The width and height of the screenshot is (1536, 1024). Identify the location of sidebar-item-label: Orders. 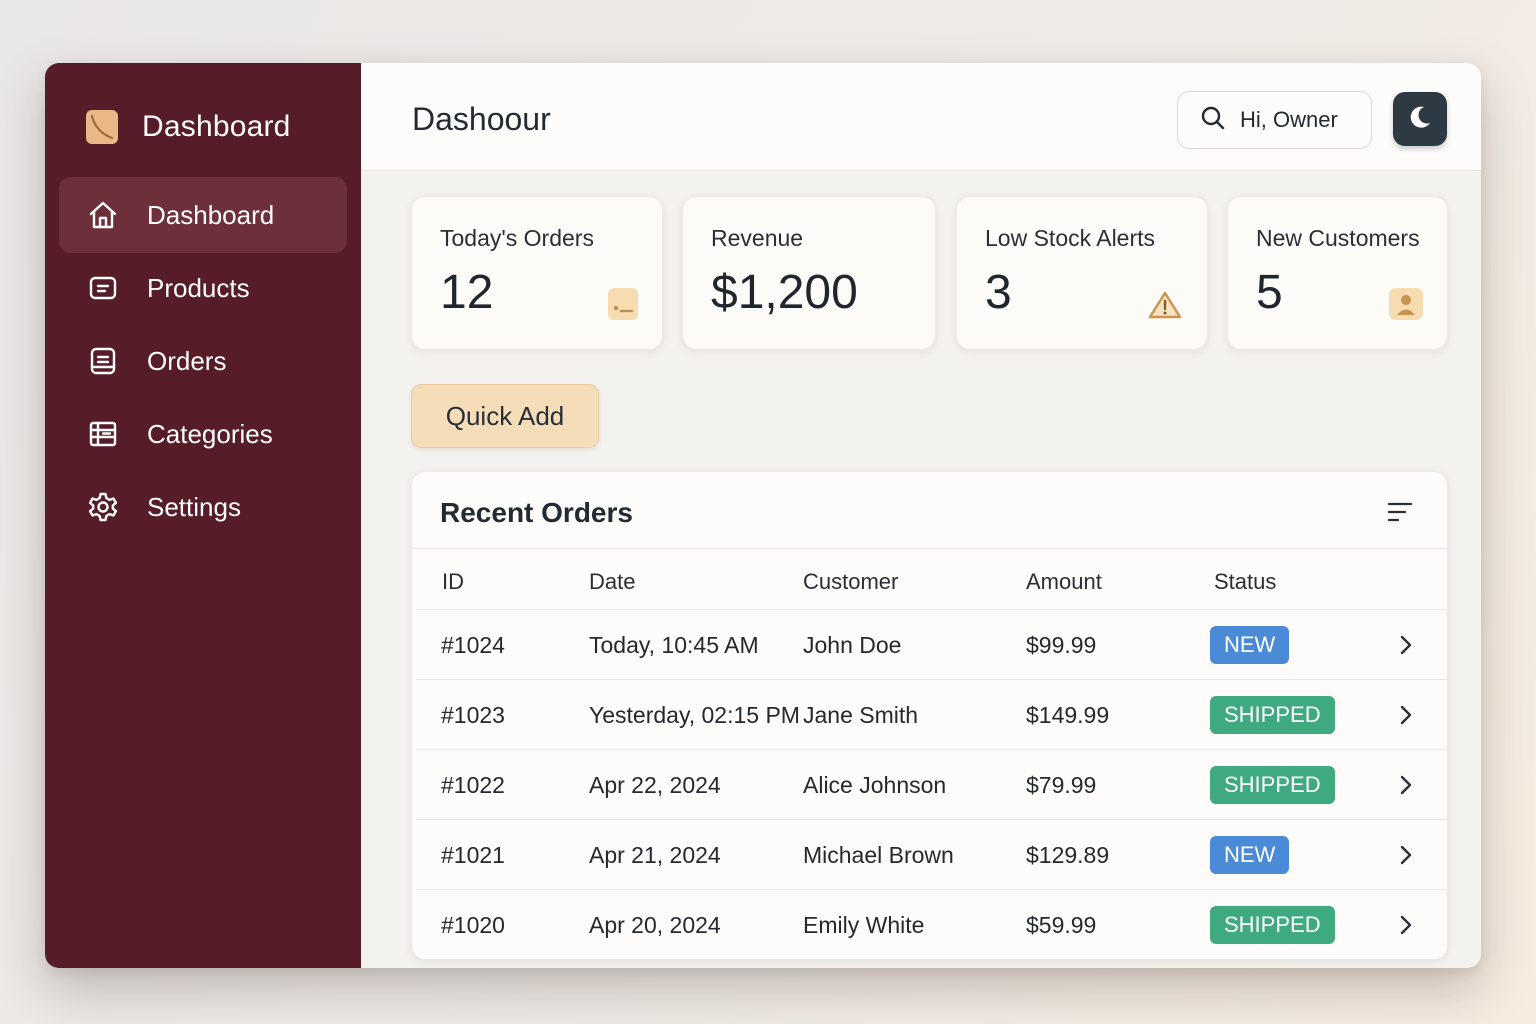
(187, 360).